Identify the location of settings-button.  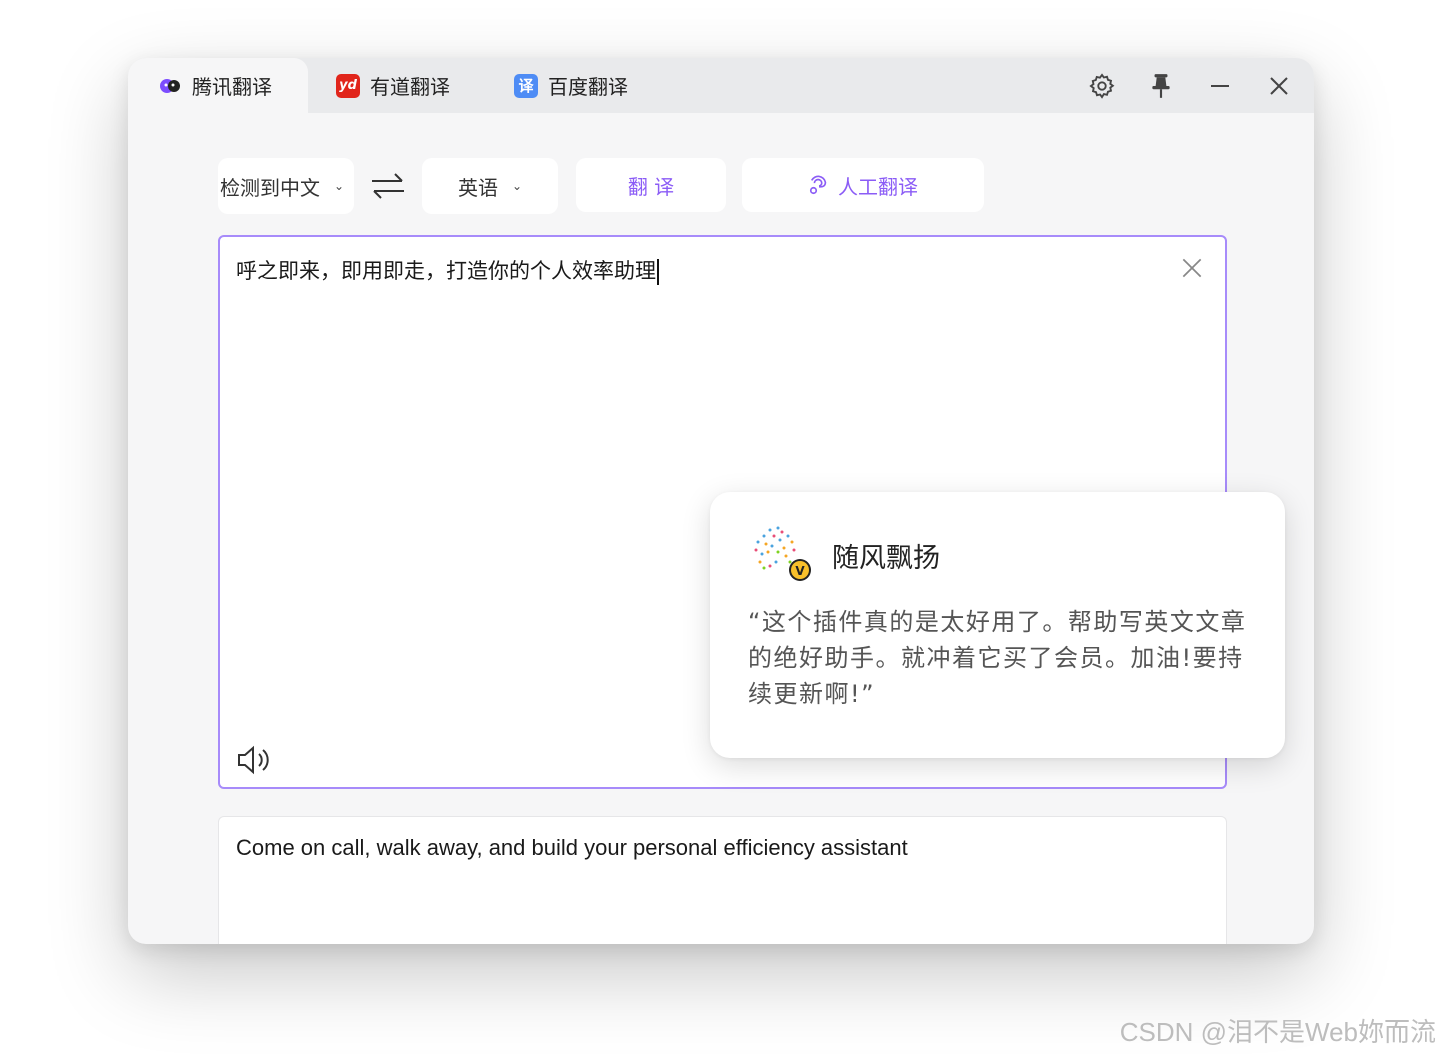
(1102, 86).